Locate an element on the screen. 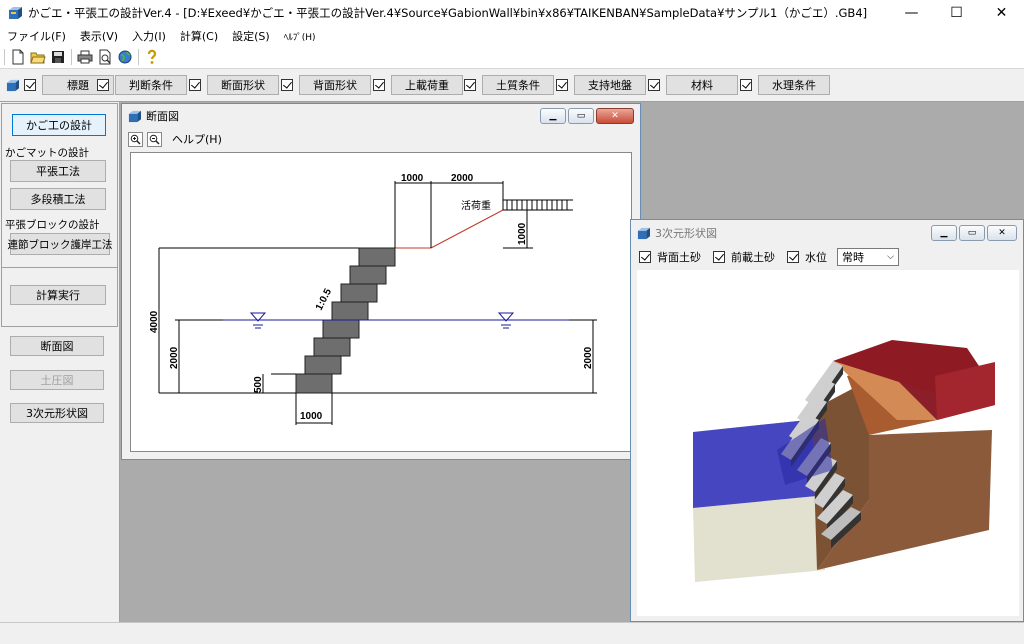 Image resolution: width=1024 pixels, height=644 pixels. run-calculation-button: 計算実行 is located at coordinates (58, 295).